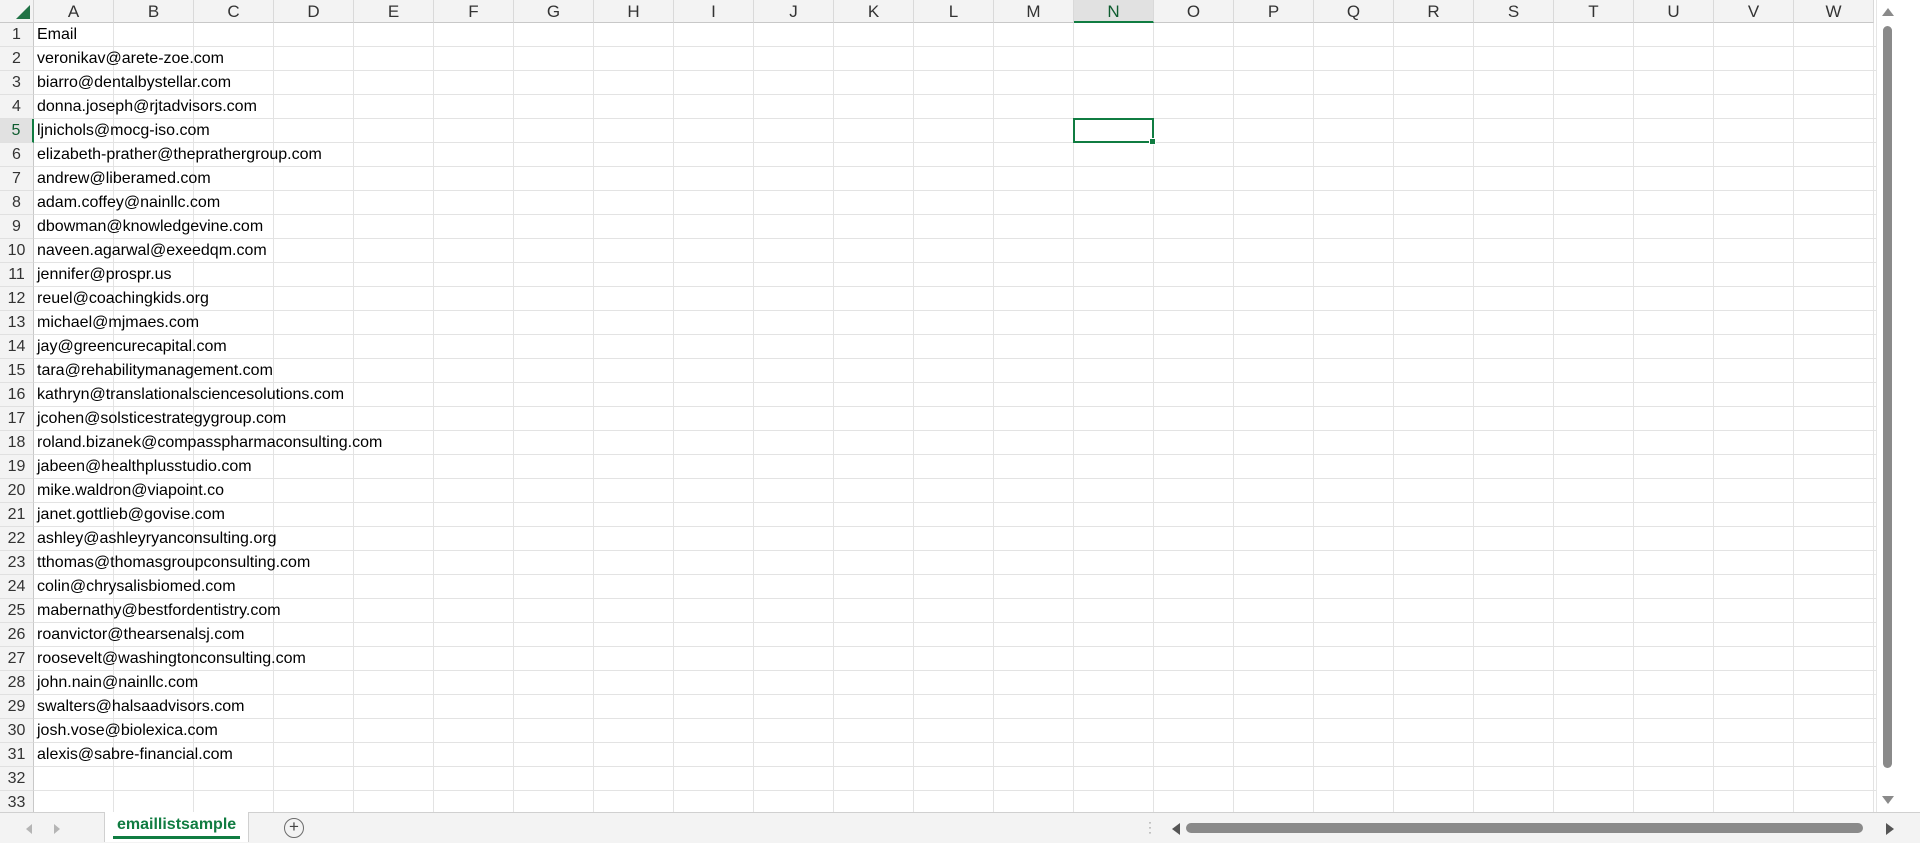 The width and height of the screenshot is (1920, 844). Describe the element at coordinates (1514, 11) in the screenshot. I see `column-header-S: S` at that location.